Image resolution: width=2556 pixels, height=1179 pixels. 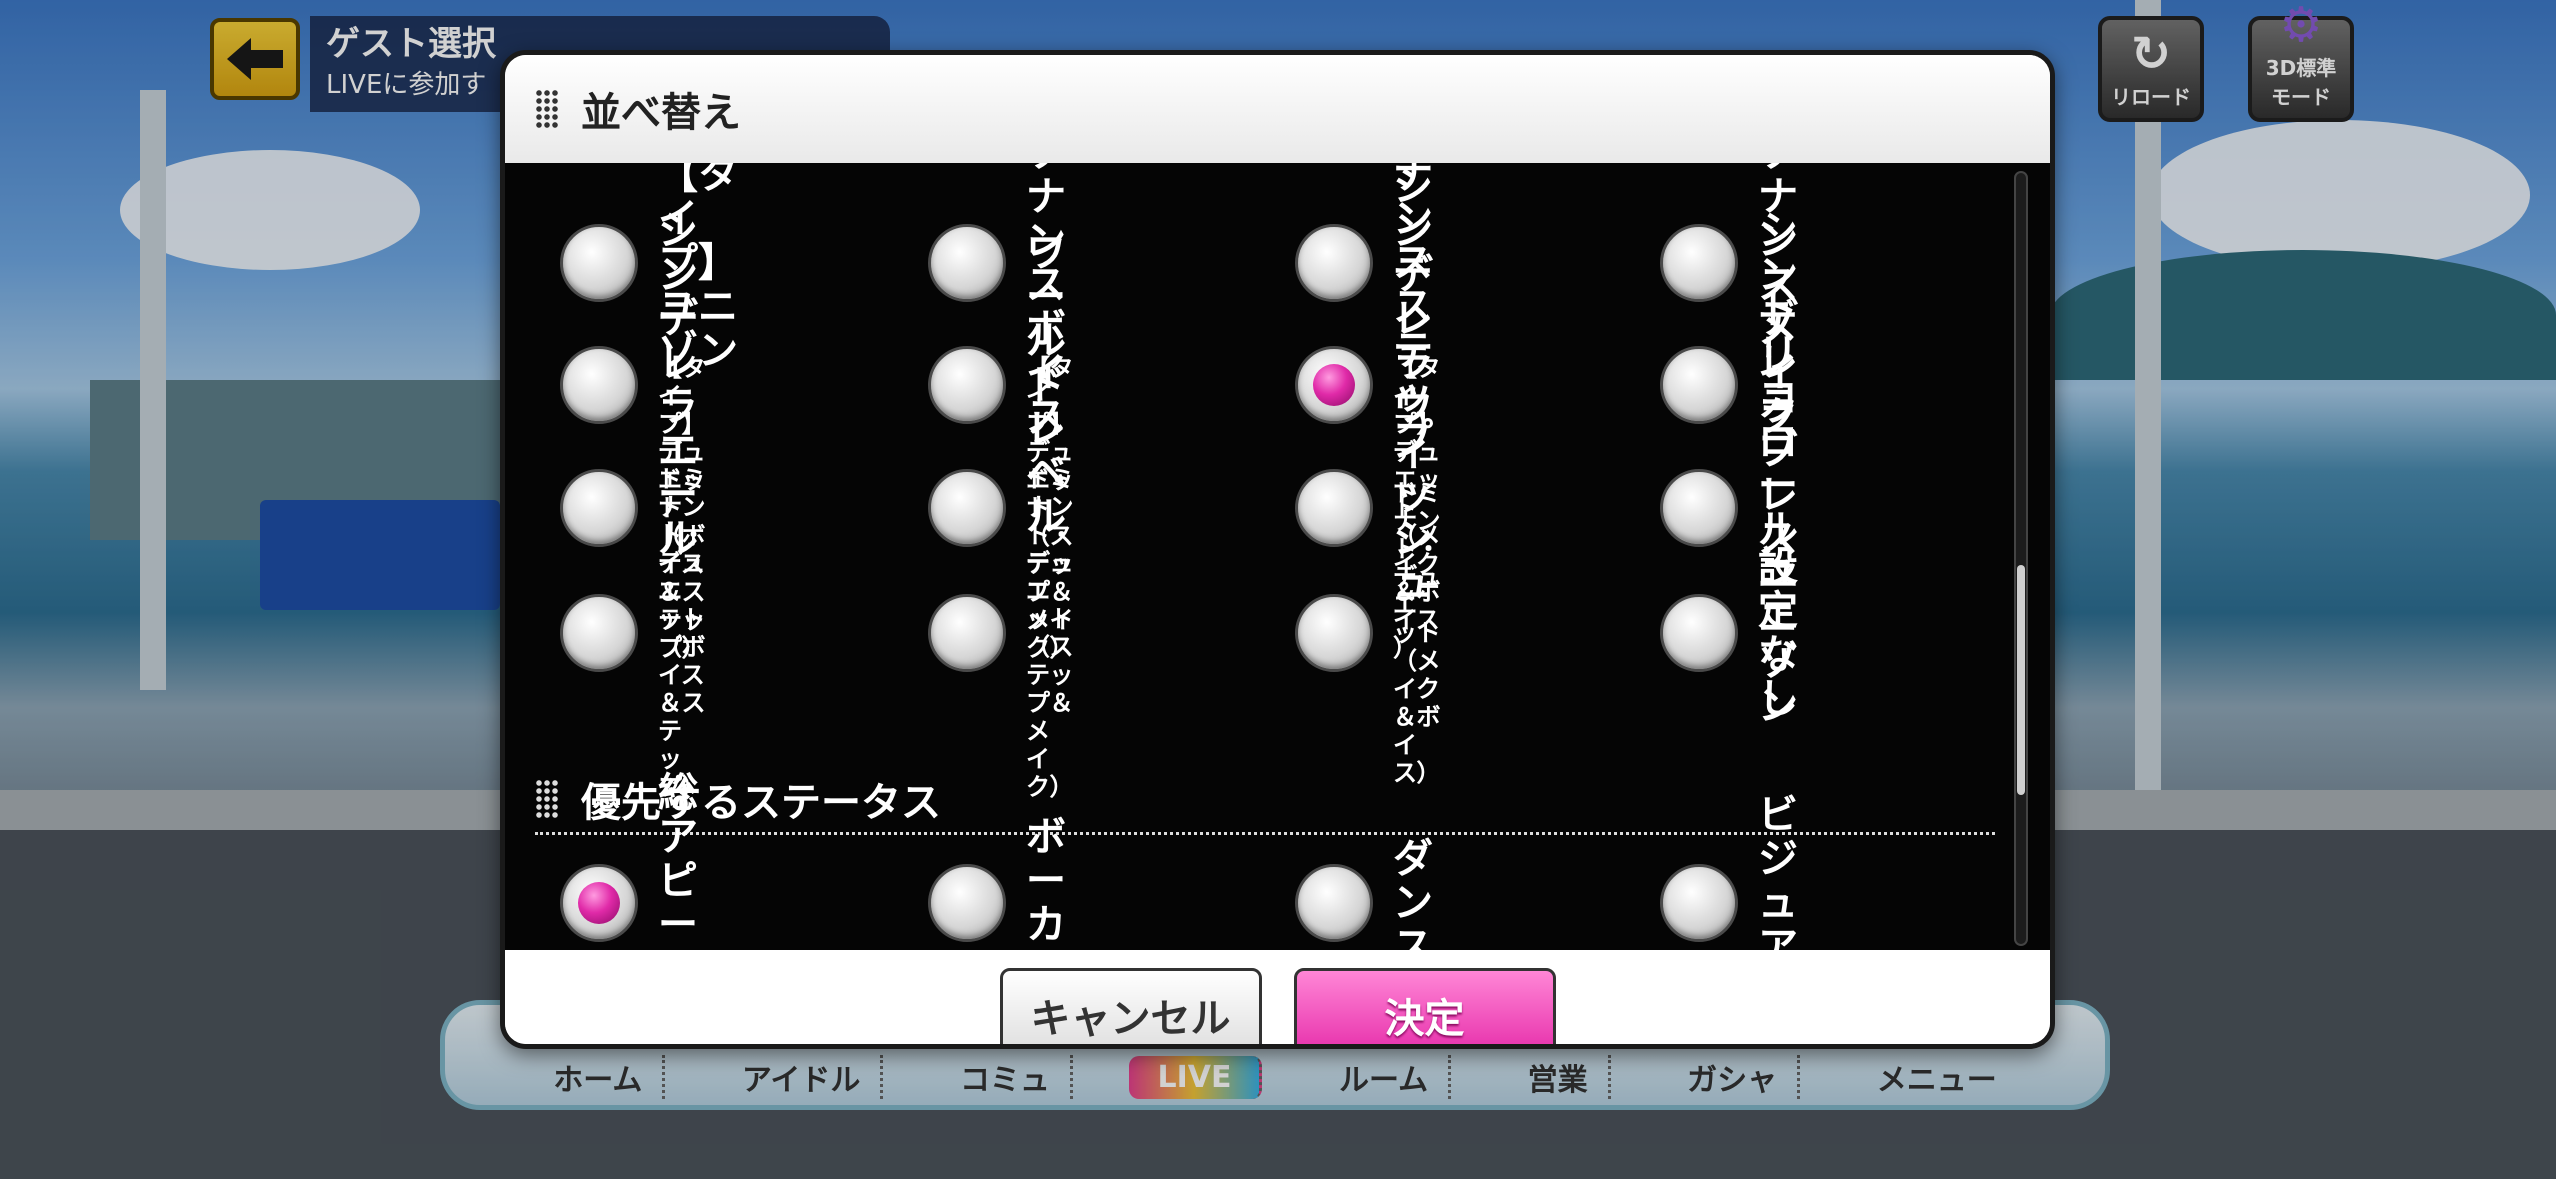 What do you see at coordinates (1277, 997) in the screenshot?
I see `dialog-footer: キャンセル 決定` at bounding box center [1277, 997].